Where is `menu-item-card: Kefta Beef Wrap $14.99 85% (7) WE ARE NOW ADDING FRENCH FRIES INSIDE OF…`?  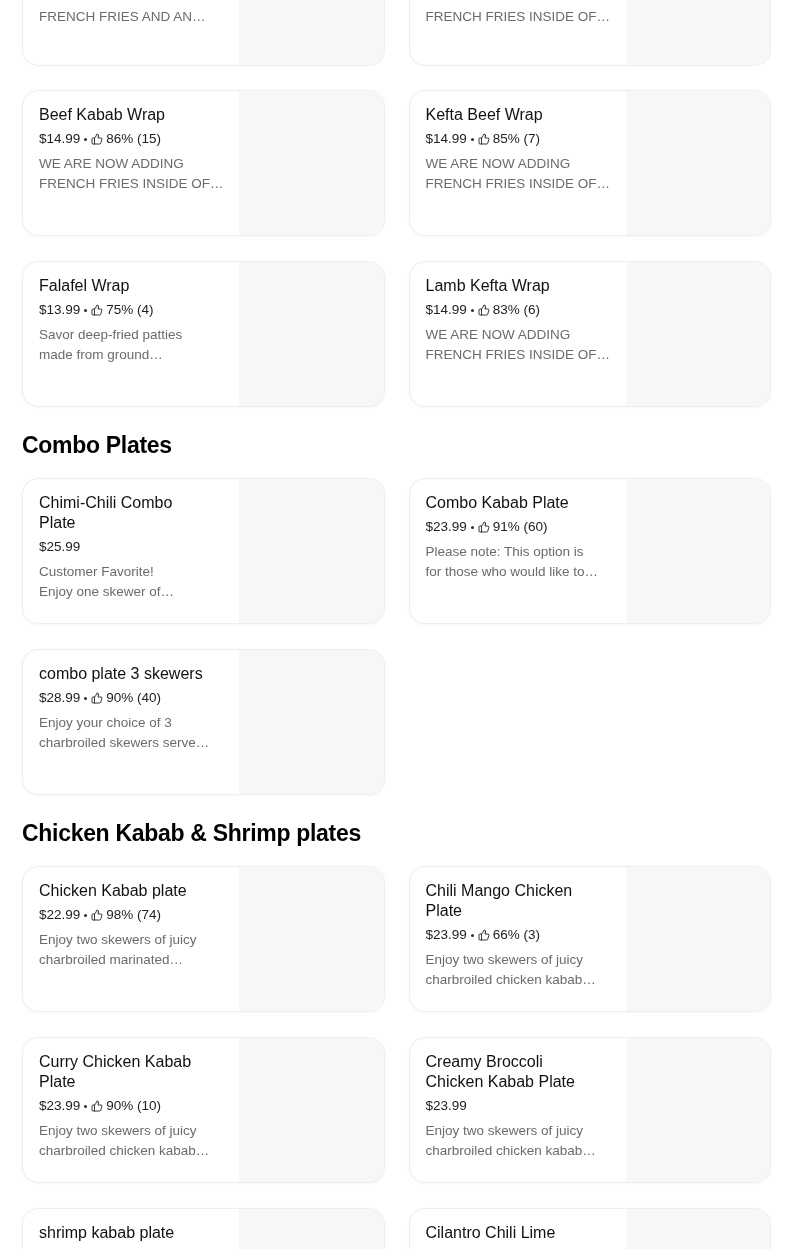
menu-item-card: Kefta Beef Wrap $14.99 85% (7) WE ARE NOW ADDING FRENCH FRIES INSIDE OF… is located at coordinates (589, 163).